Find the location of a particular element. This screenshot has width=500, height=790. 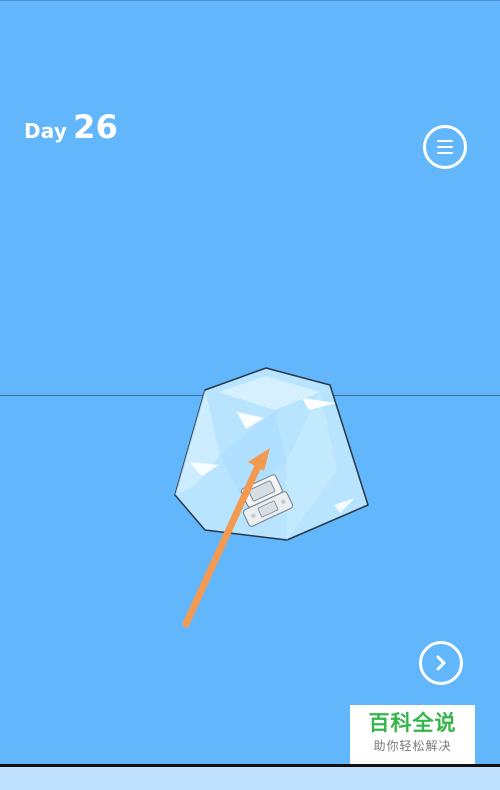

watermark-badge: 百科全说 助你轻松解决 is located at coordinates (412, 735).